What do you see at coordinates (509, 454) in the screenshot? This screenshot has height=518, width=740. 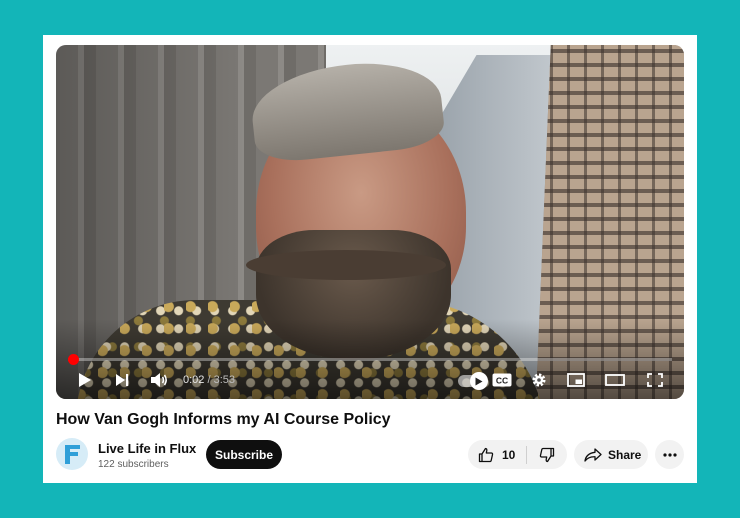 I see `like-count: 10` at bounding box center [509, 454].